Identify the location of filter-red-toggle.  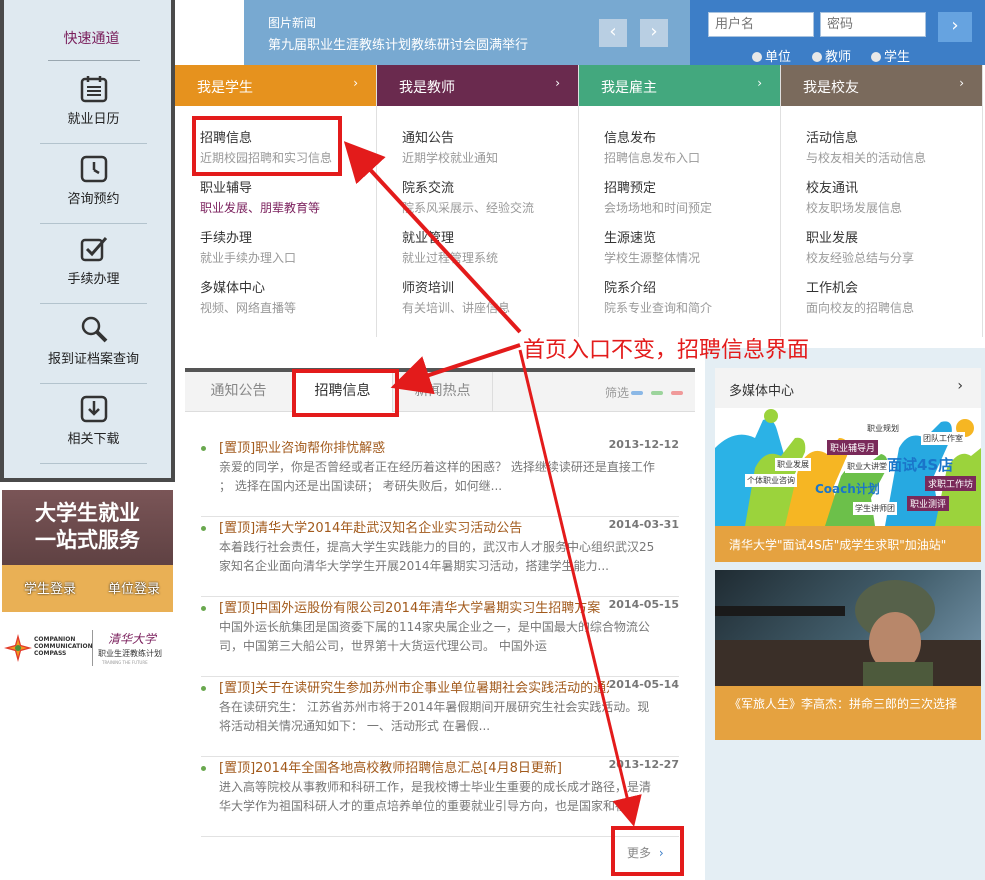
(677, 393).